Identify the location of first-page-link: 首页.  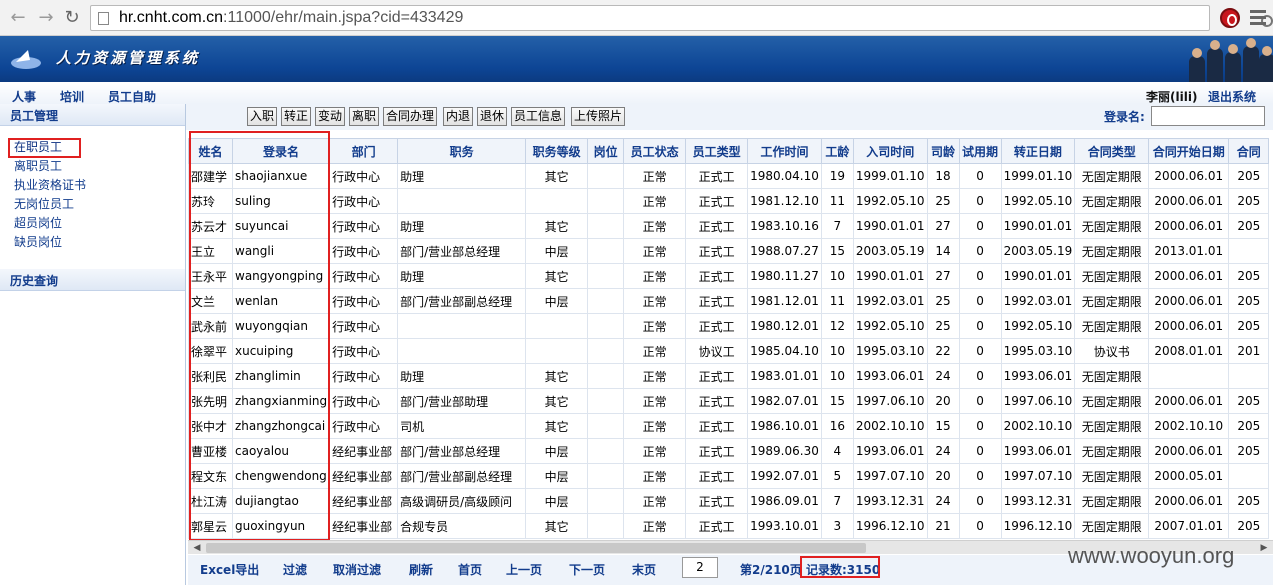
(470, 569).